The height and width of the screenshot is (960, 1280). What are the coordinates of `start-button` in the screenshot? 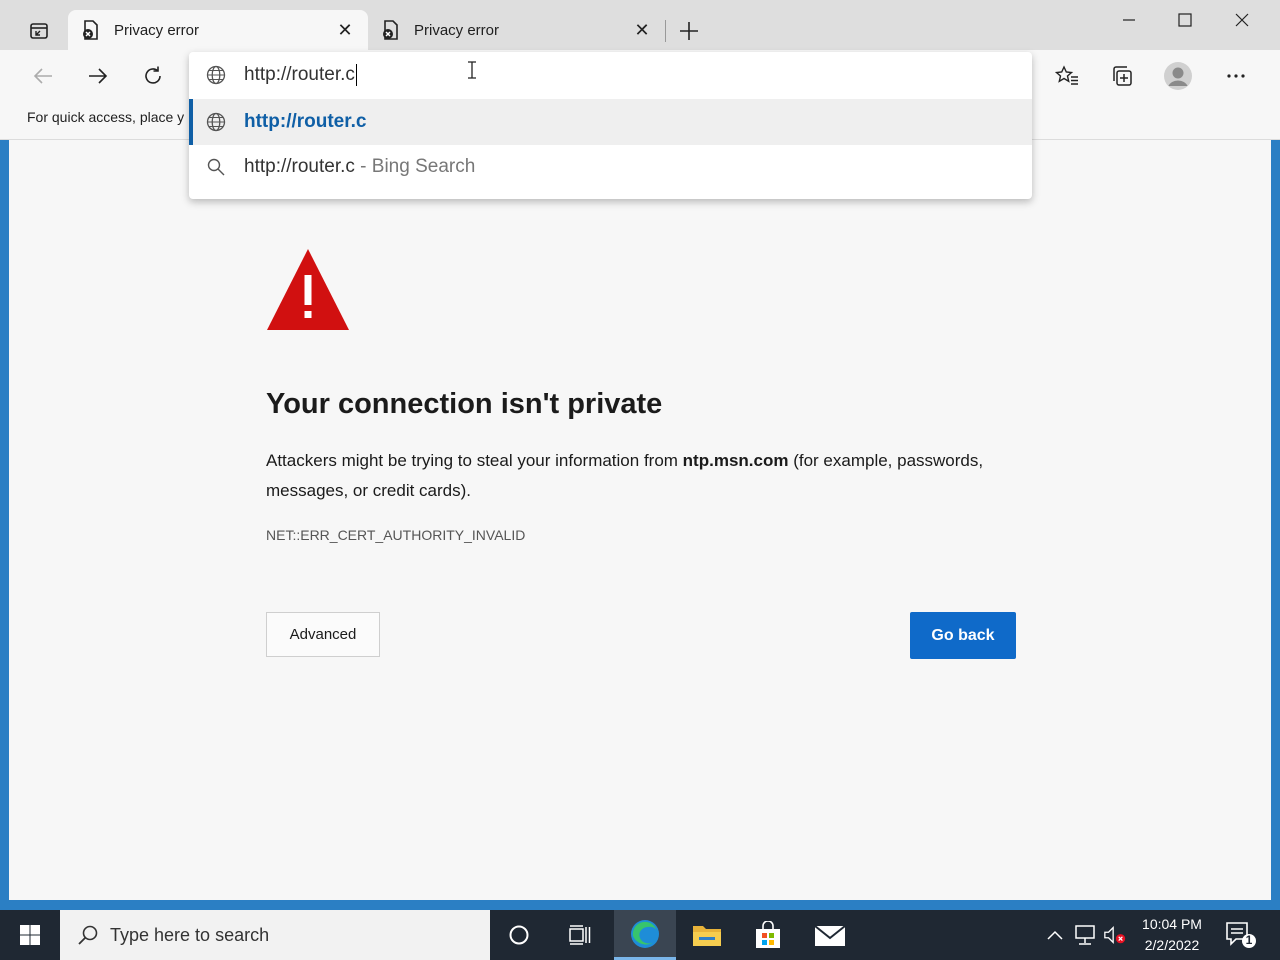 It's located at (30, 935).